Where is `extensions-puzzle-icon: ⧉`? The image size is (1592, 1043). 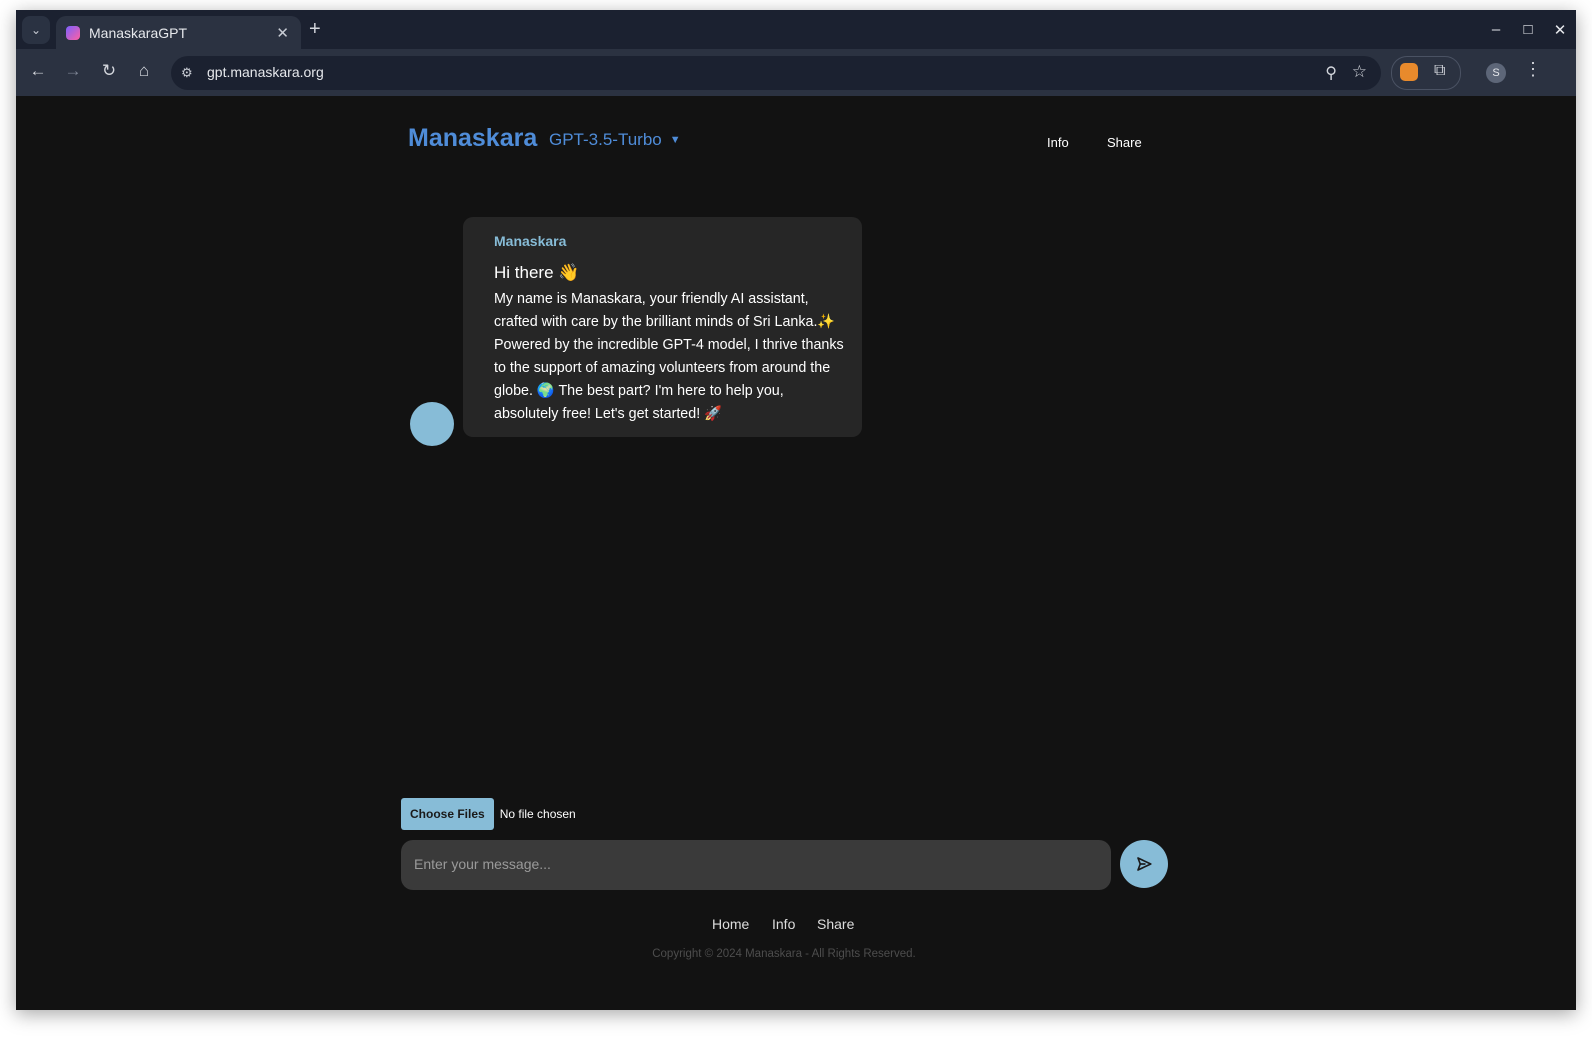
extensions-puzzle-icon: ⧉ is located at coordinates (1439, 71).